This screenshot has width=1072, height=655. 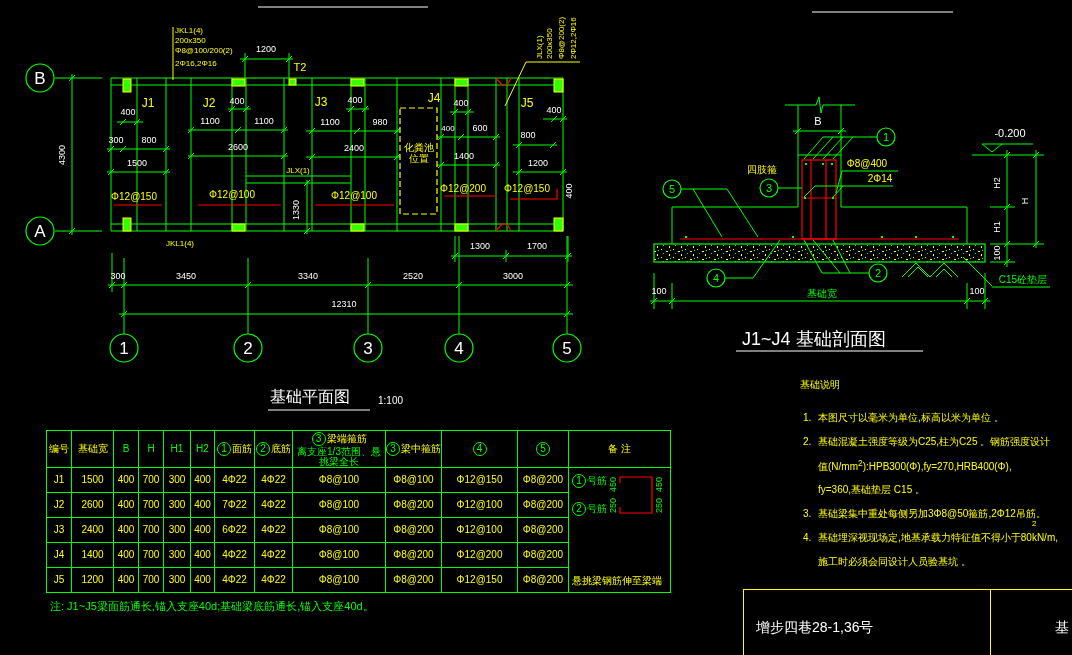 What do you see at coordinates (527, 103) in the screenshot?
I see `footing-label: J5` at bounding box center [527, 103].